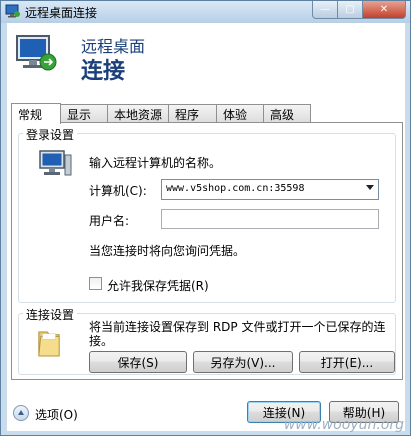  What do you see at coordinates (138, 362) in the screenshot?
I see `save-button: 保存(S)` at bounding box center [138, 362].